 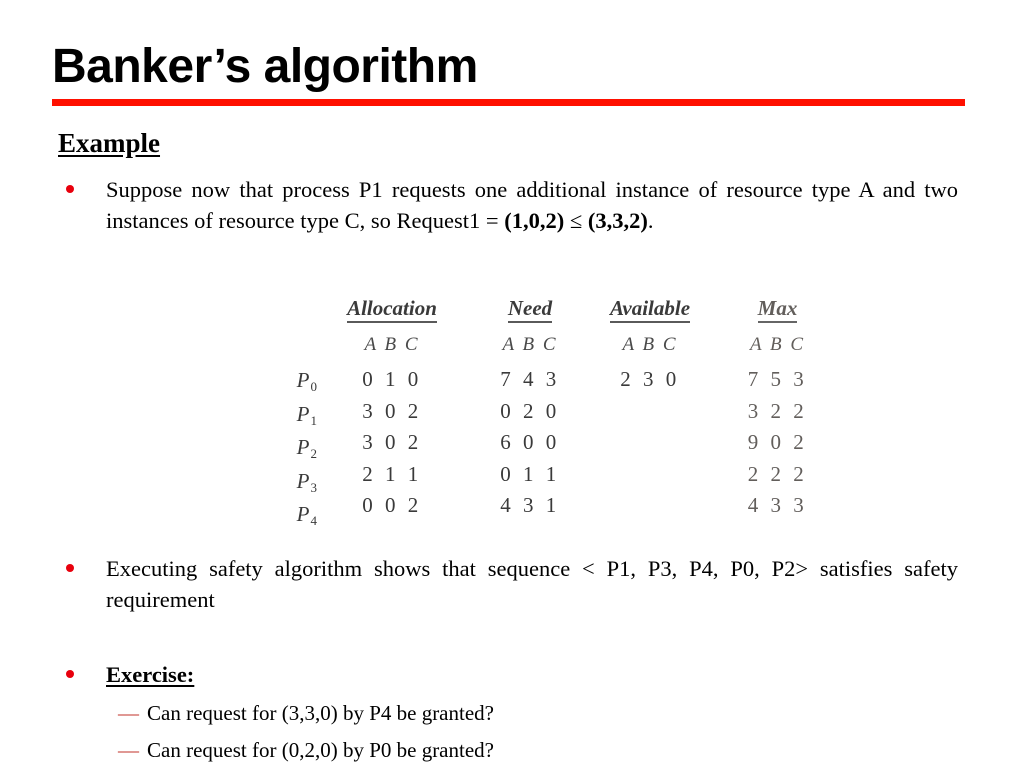 I want to click on table-column-processes: P0 P1 P2 P3 P4, so click(x=289, y=414).